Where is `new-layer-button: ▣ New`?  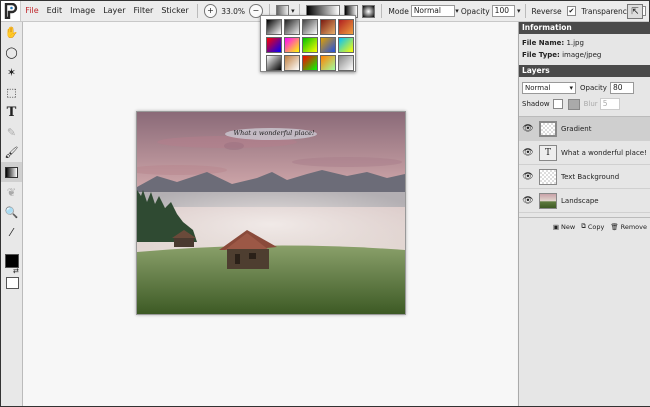
new-layer-button: ▣ New is located at coordinates (564, 226).